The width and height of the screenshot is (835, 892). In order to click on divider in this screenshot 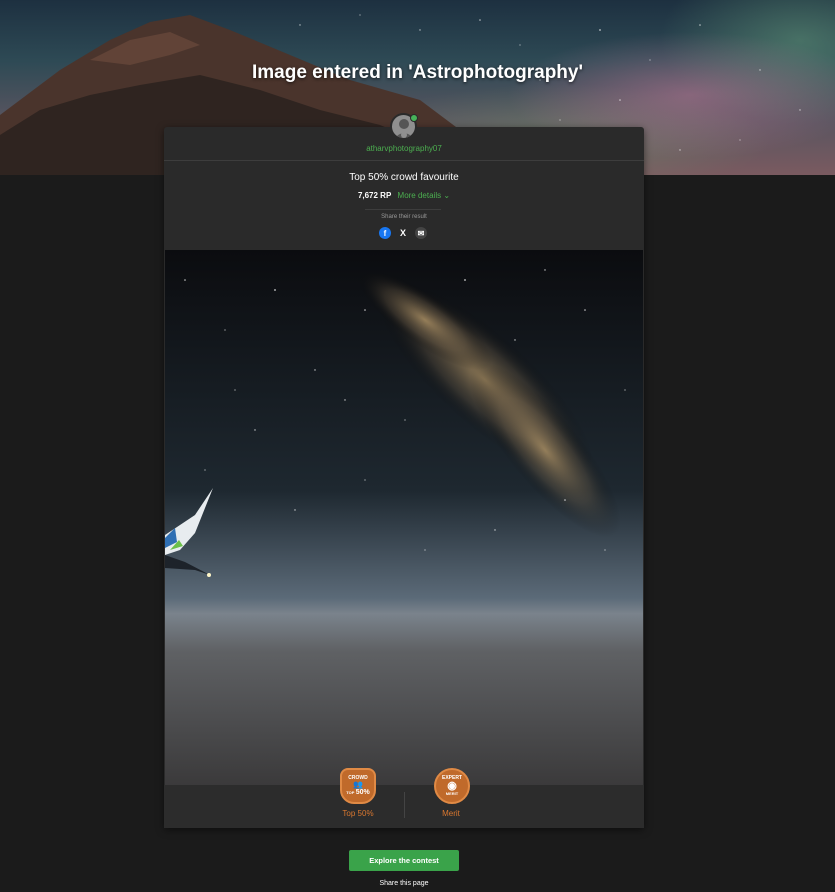, I will do `click(404, 160)`.